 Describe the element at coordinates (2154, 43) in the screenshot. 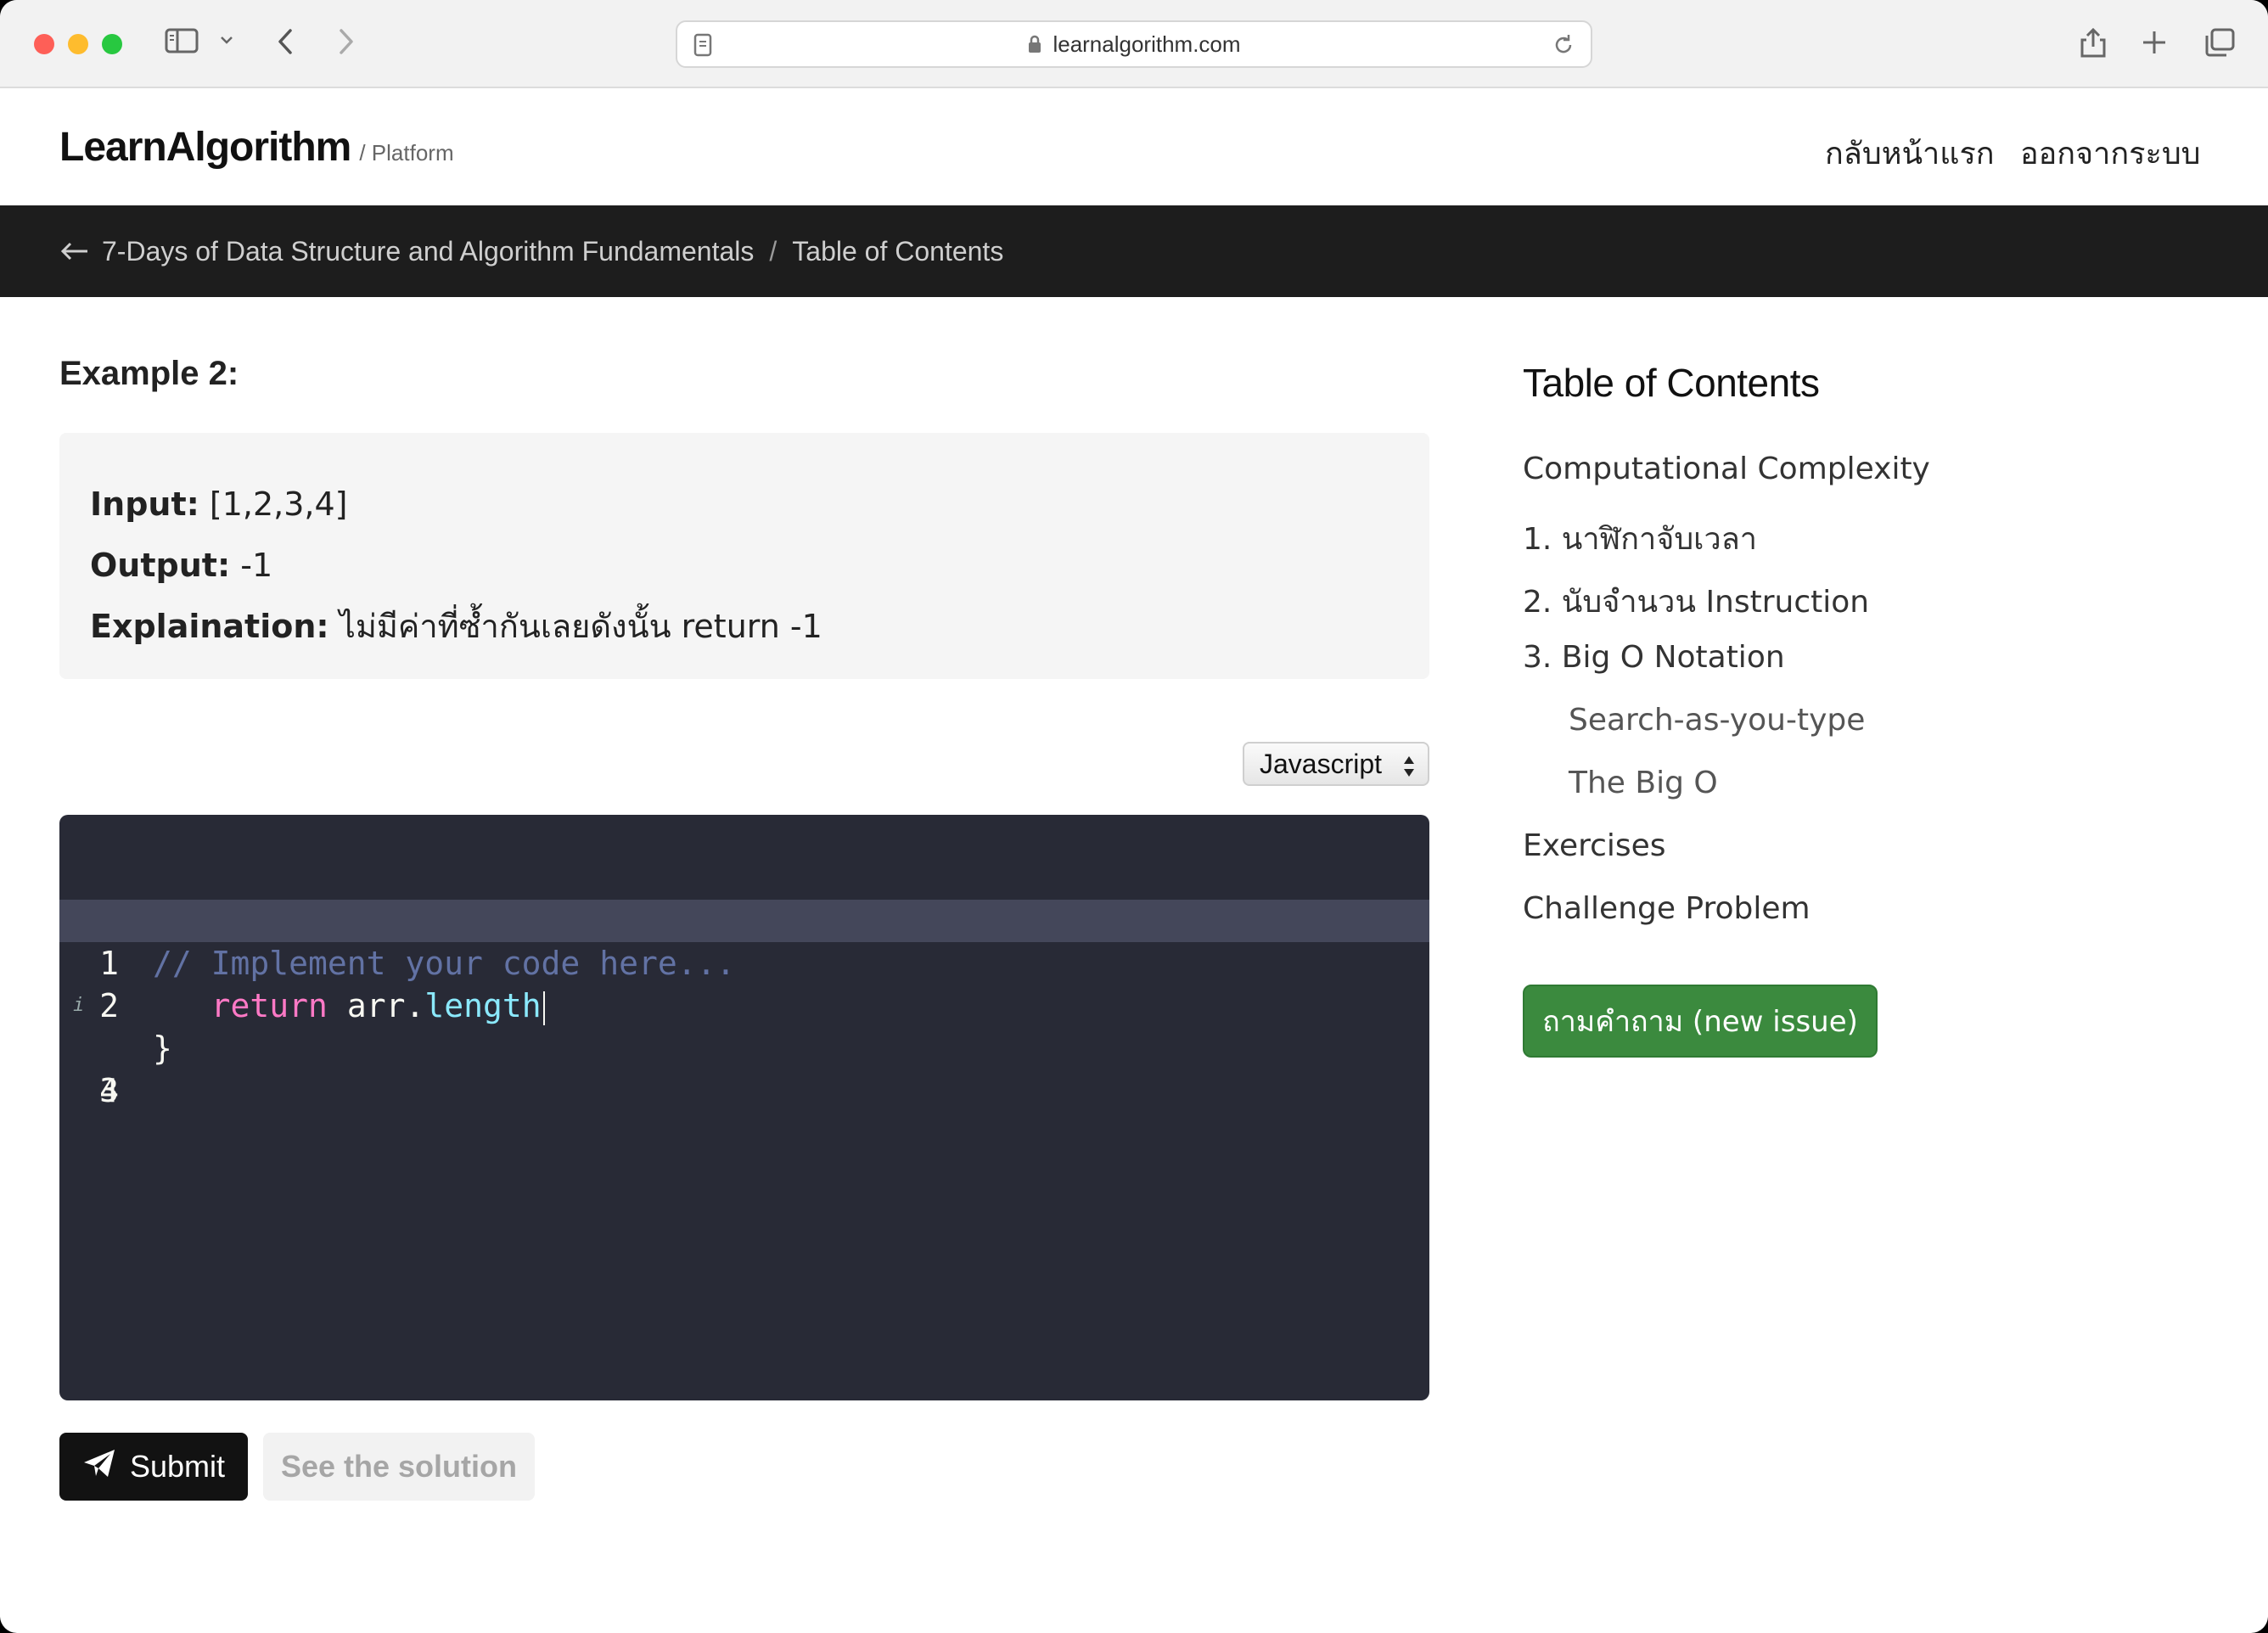

I see `new-tab-icon` at that location.